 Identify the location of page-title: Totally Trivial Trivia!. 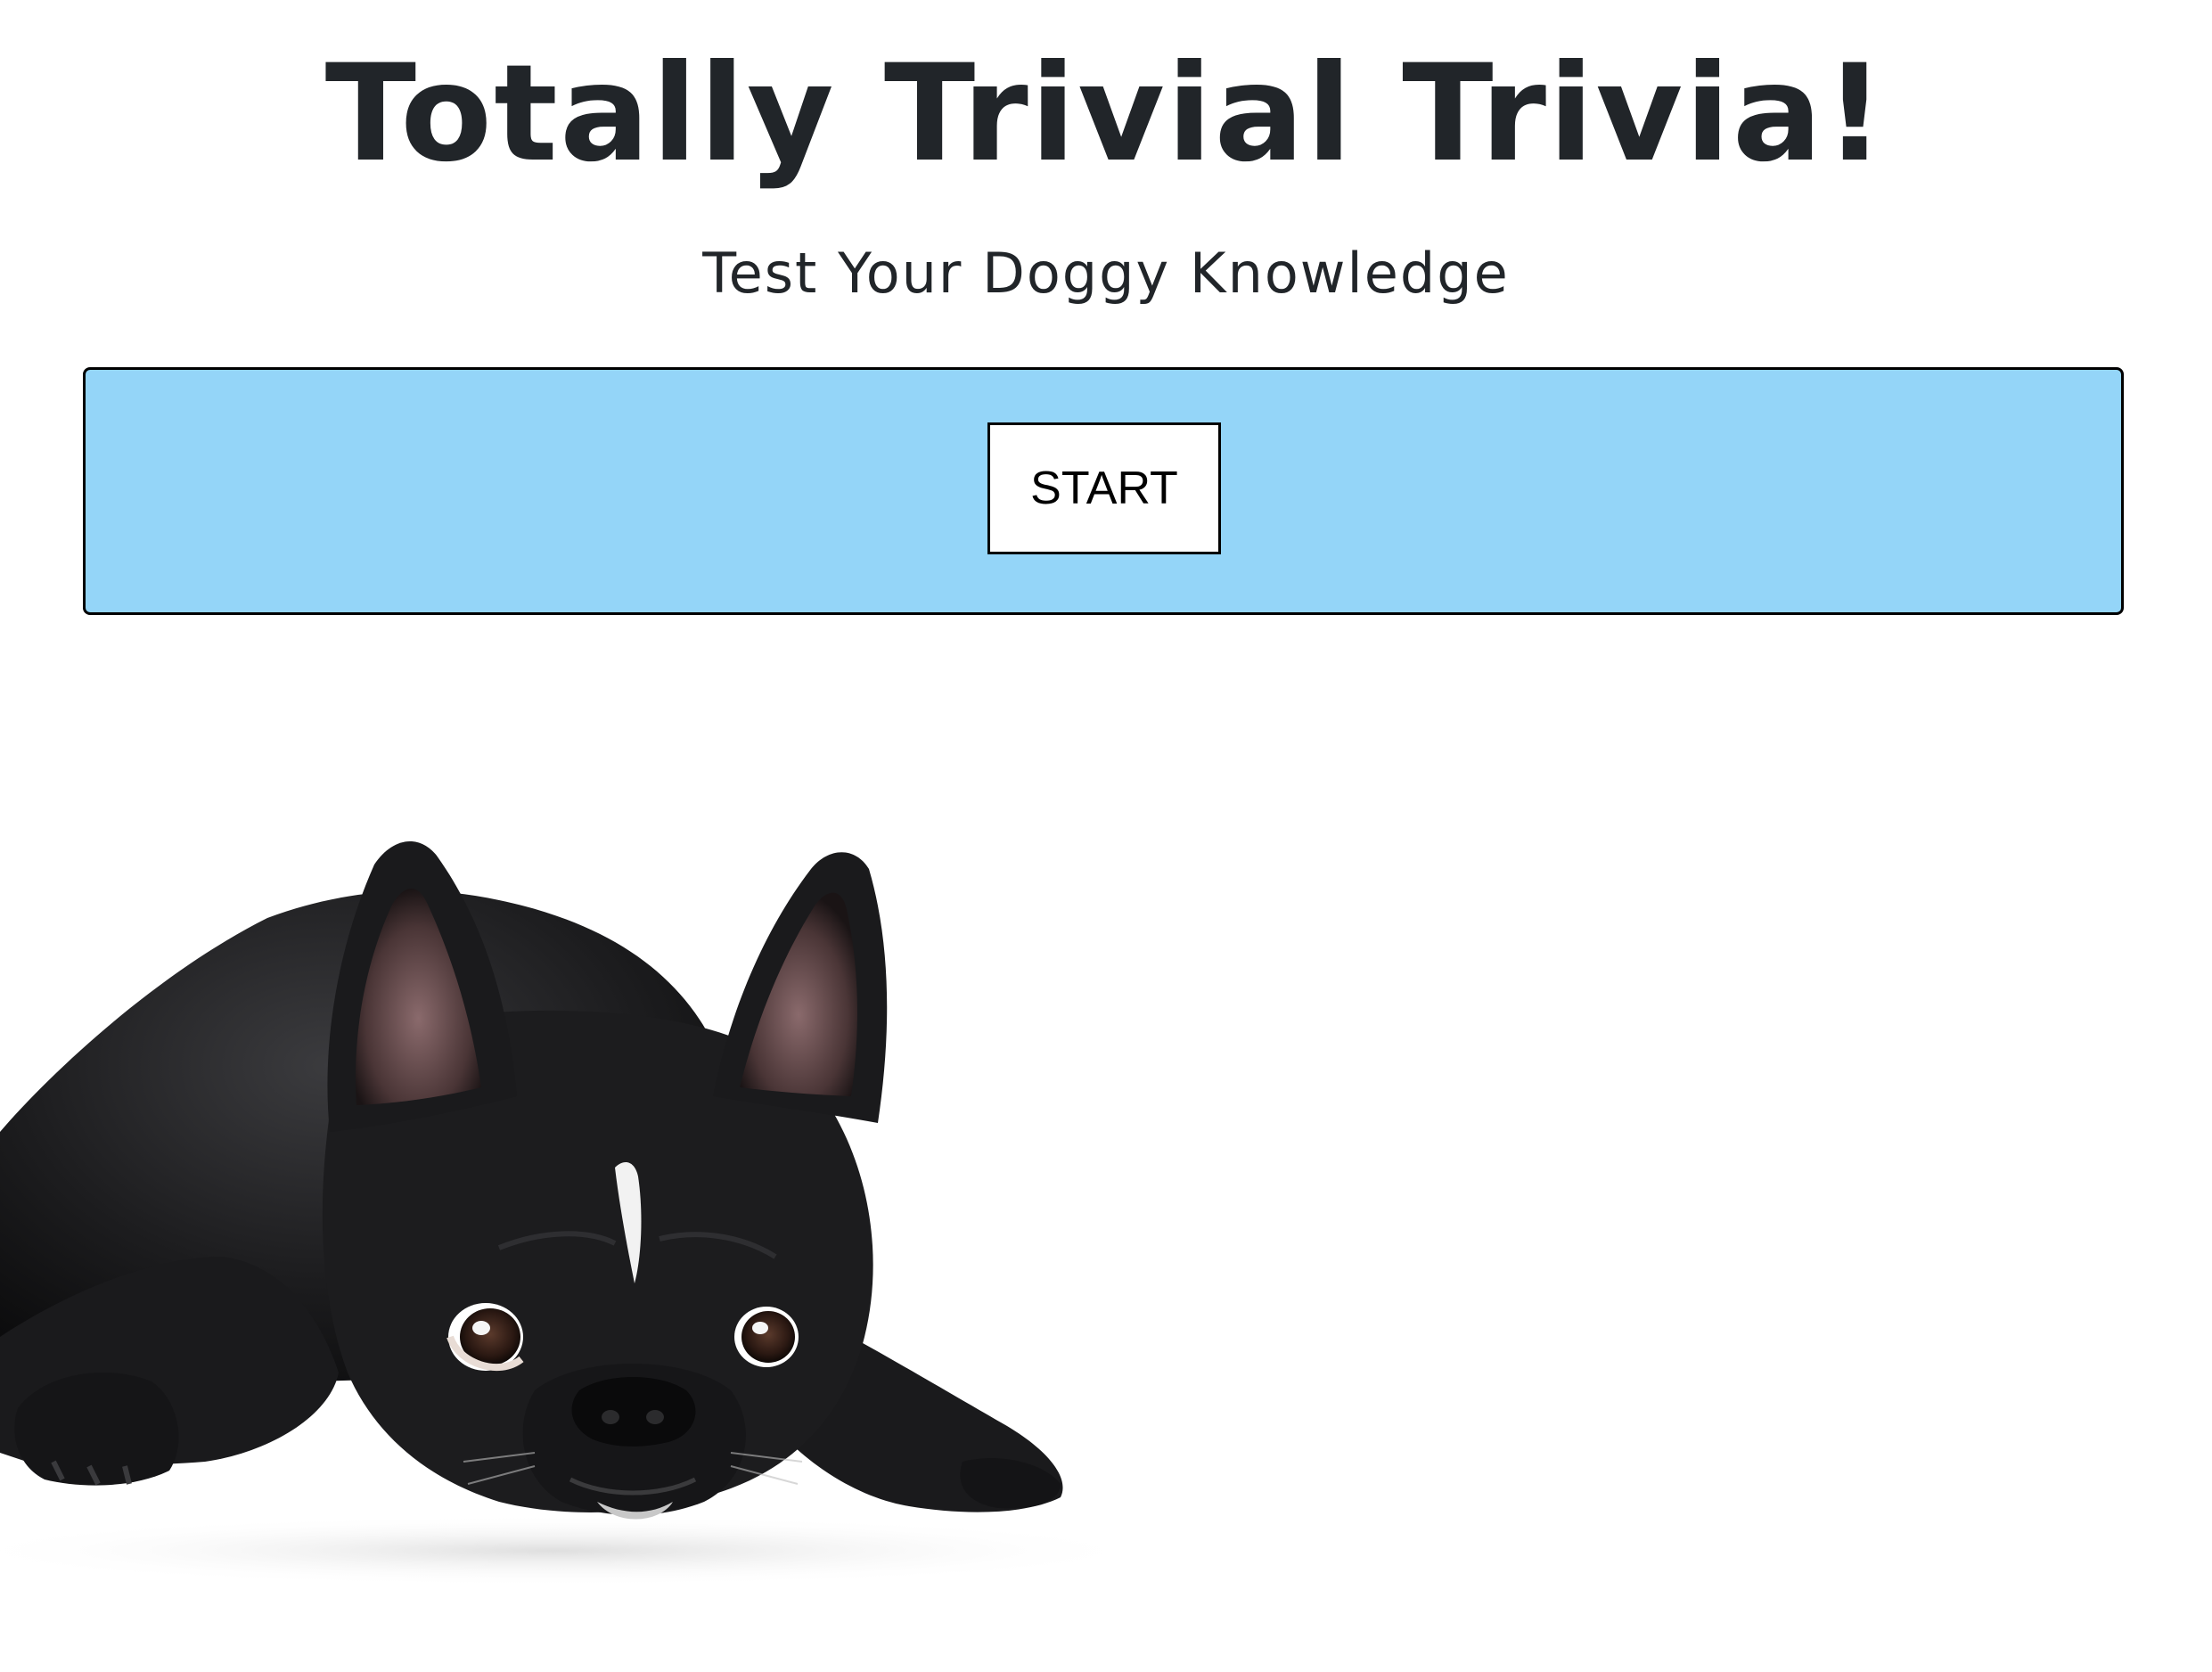
(1106, 114).